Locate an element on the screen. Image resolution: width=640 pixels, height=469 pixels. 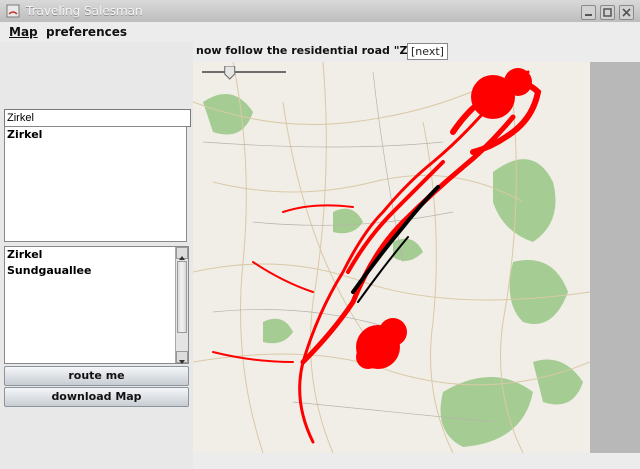
route-me-button: route me is located at coordinates (96, 376).